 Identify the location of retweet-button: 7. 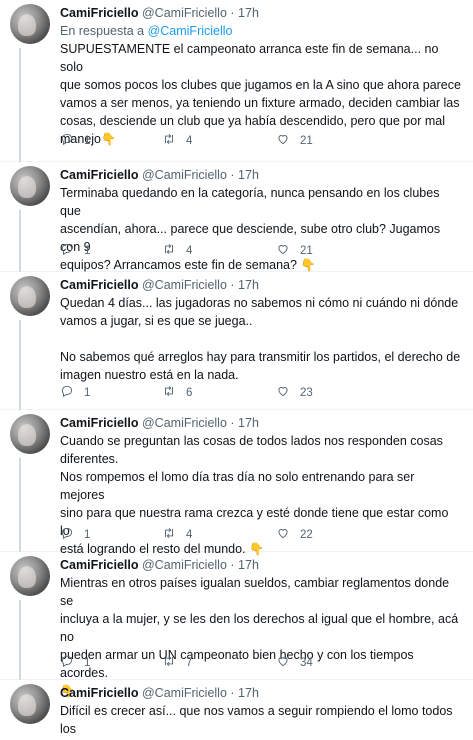
(177, 662).